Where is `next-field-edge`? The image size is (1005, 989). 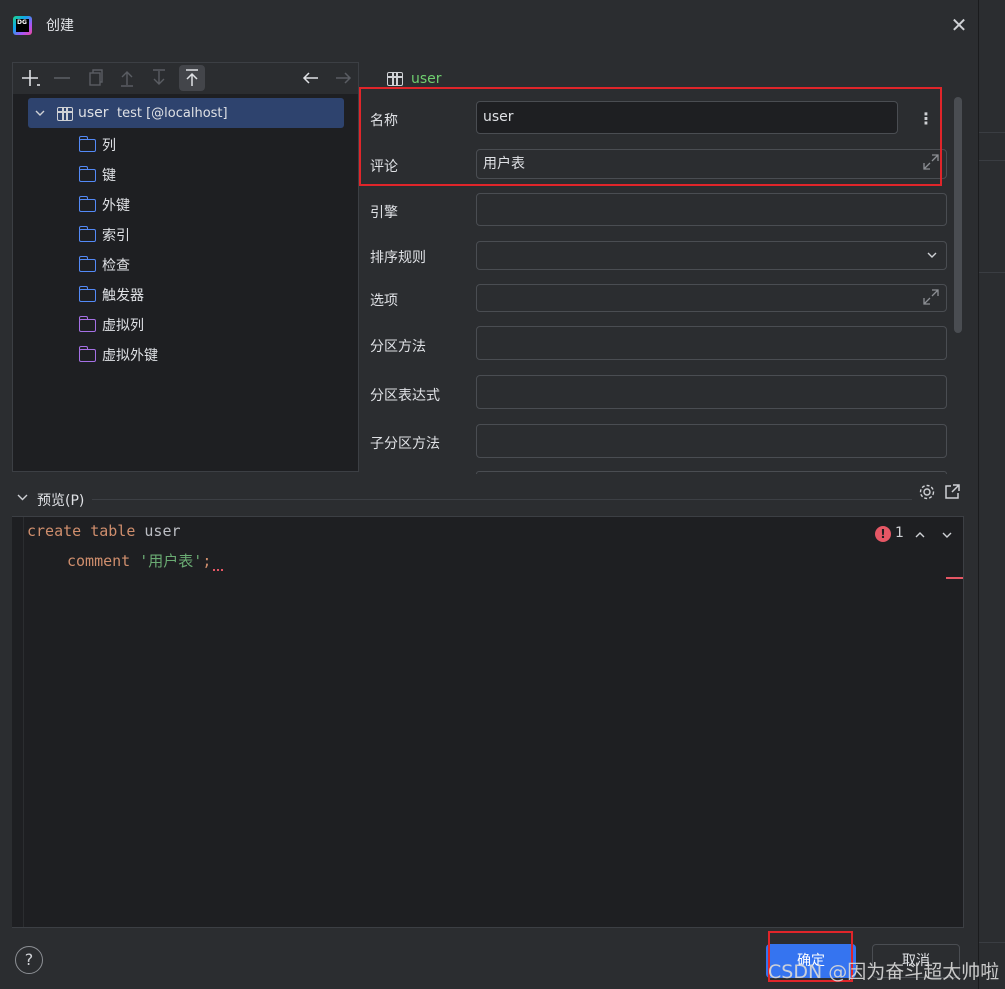 next-field-edge is located at coordinates (711, 472).